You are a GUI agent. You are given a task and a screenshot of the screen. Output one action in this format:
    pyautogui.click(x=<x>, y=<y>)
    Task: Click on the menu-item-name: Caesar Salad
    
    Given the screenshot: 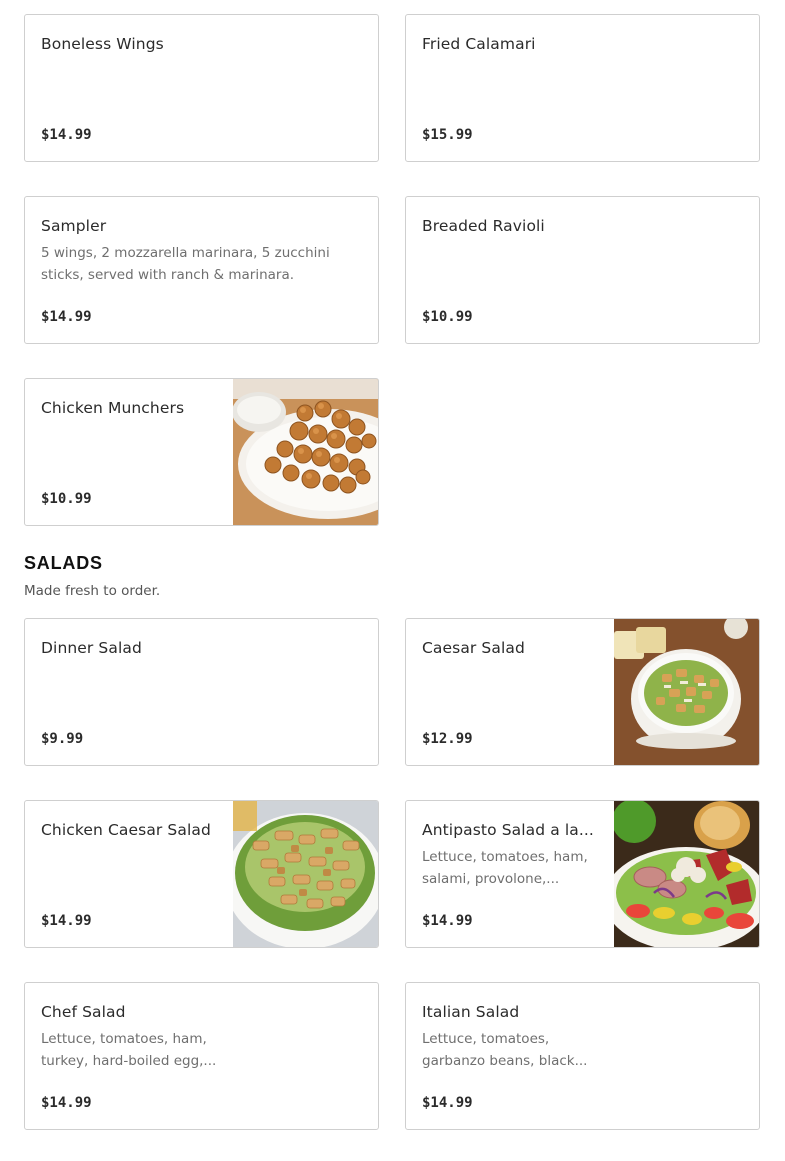 What is the action you would take?
    pyautogui.click(x=473, y=648)
    